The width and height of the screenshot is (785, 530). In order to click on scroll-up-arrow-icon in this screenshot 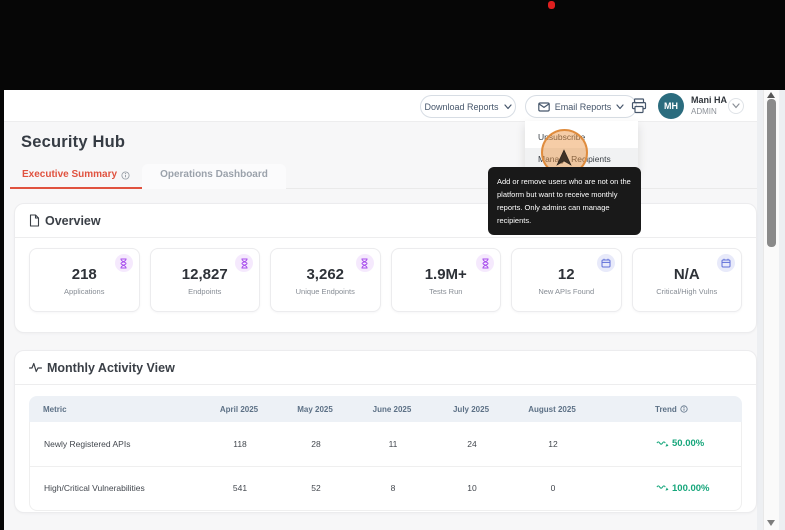, I will do `click(771, 95)`.